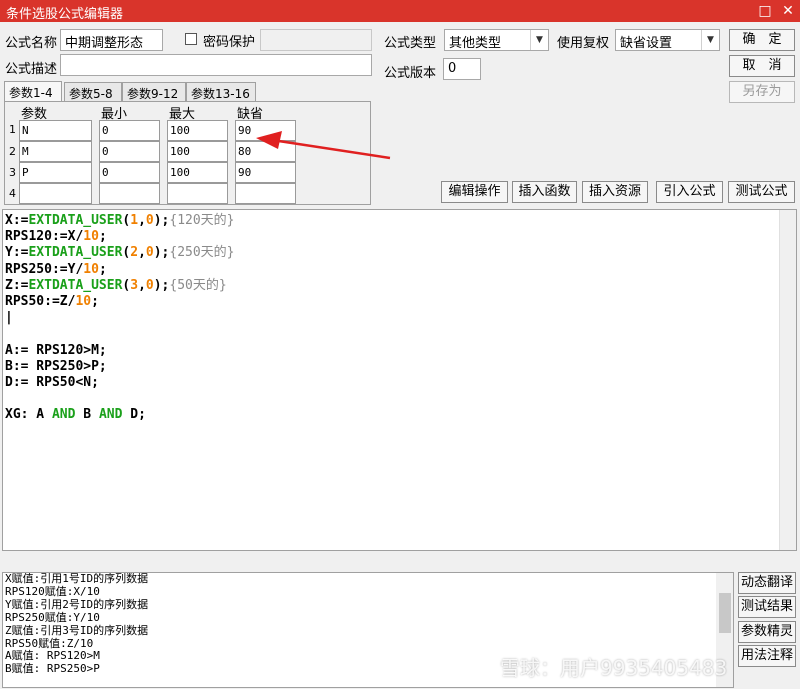  Describe the element at coordinates (49, 643) in the screenshot. I see `output-line: RPS50赋值:Z/10` at that location.